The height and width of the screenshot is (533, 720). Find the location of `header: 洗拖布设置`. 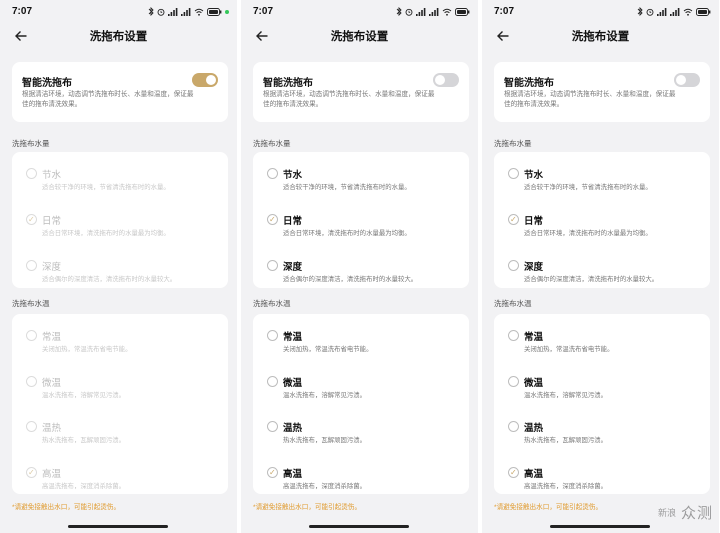

header: 洗拖布设置 is located at coordinates (600, 36).